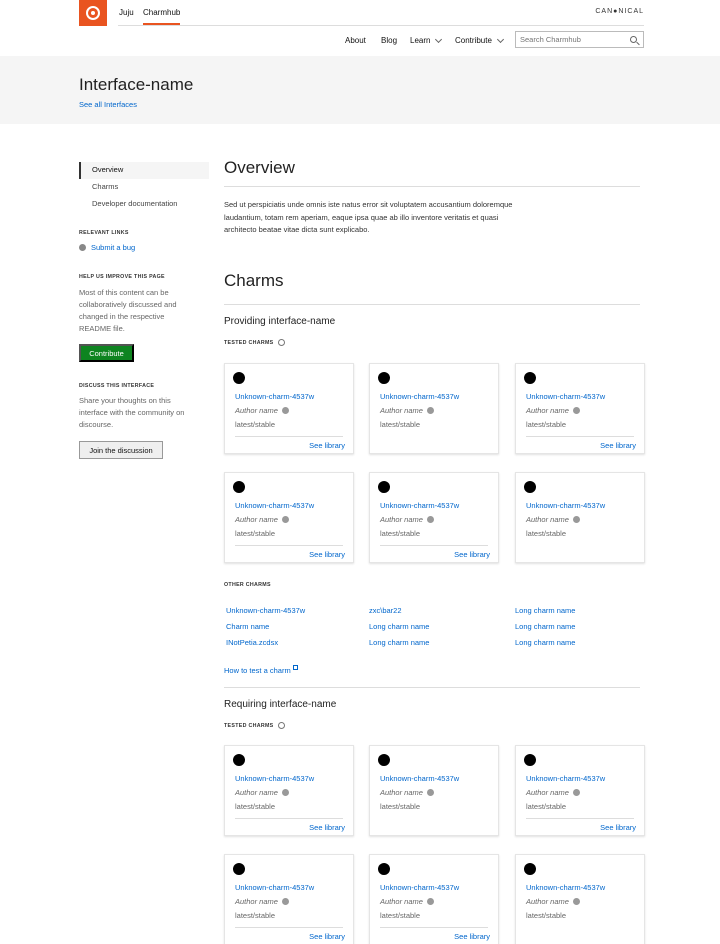 This screenshot has width=720, height=944. I want to click on other-charm-link: INotPetia.zcdsx, so click(252, 642).